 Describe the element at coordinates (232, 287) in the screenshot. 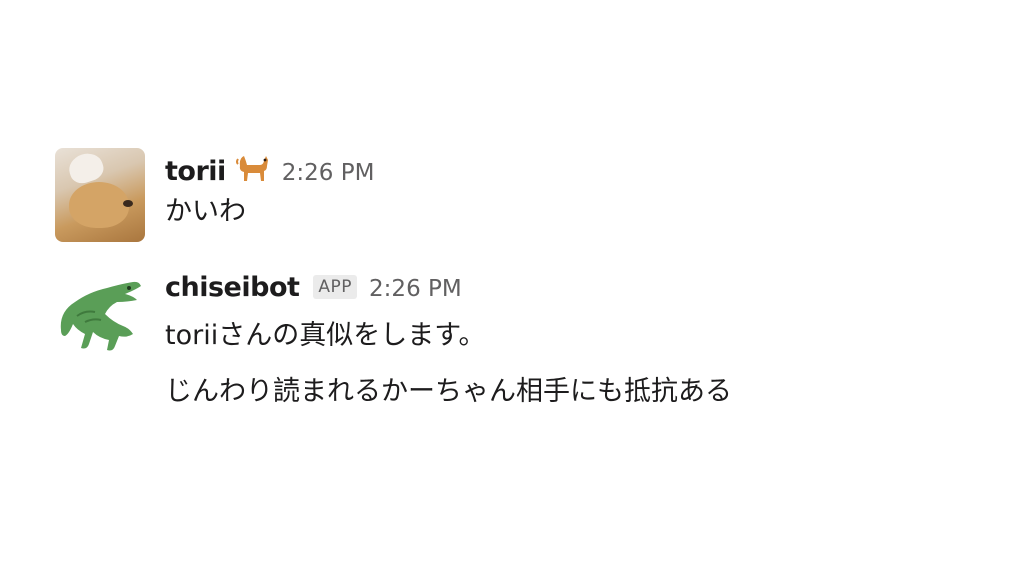

I see `username: chiseibot` at that location.